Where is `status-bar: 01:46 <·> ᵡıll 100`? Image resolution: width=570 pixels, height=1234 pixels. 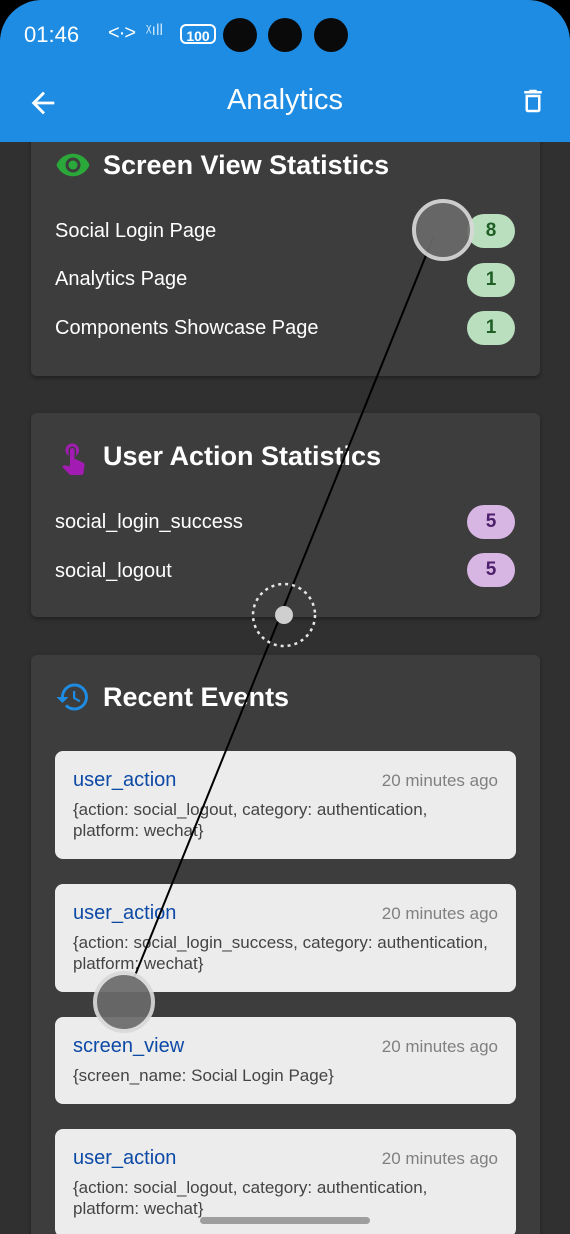 status-bar: 01:46 <·> ᵡıll 100 is located at coordinates (285, 35).